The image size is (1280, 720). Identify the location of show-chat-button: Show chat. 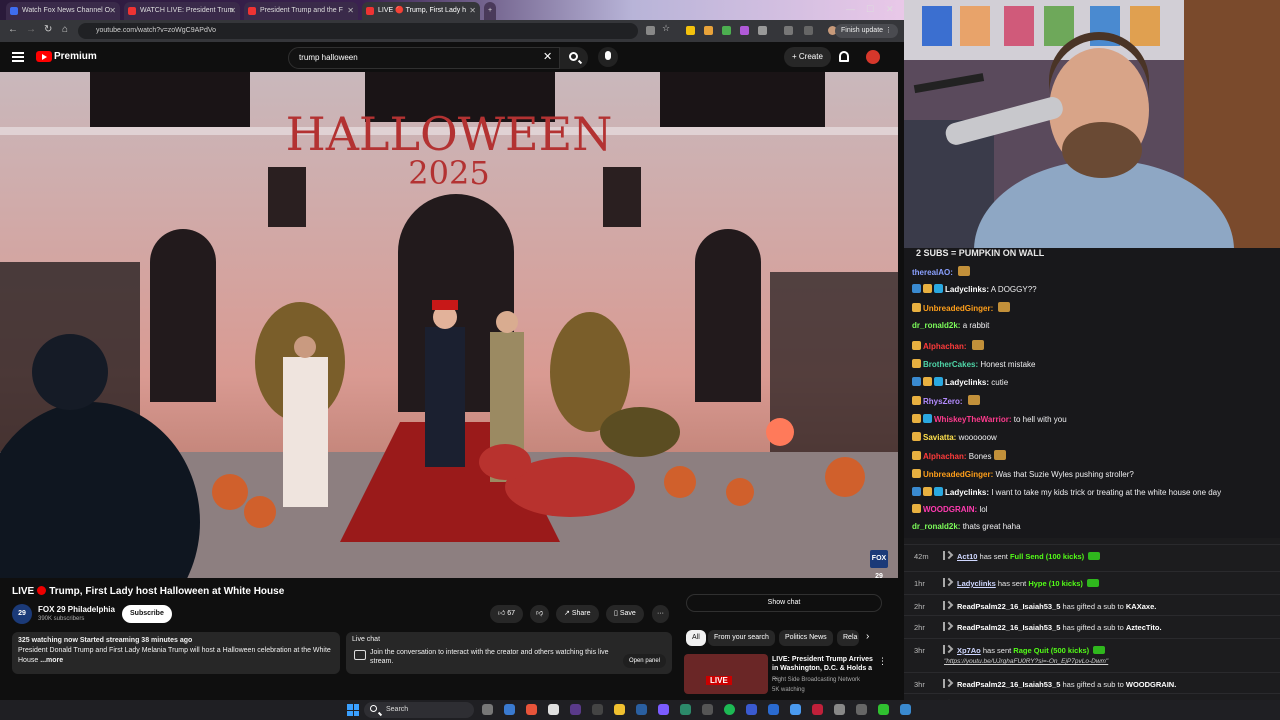
(784, 603).